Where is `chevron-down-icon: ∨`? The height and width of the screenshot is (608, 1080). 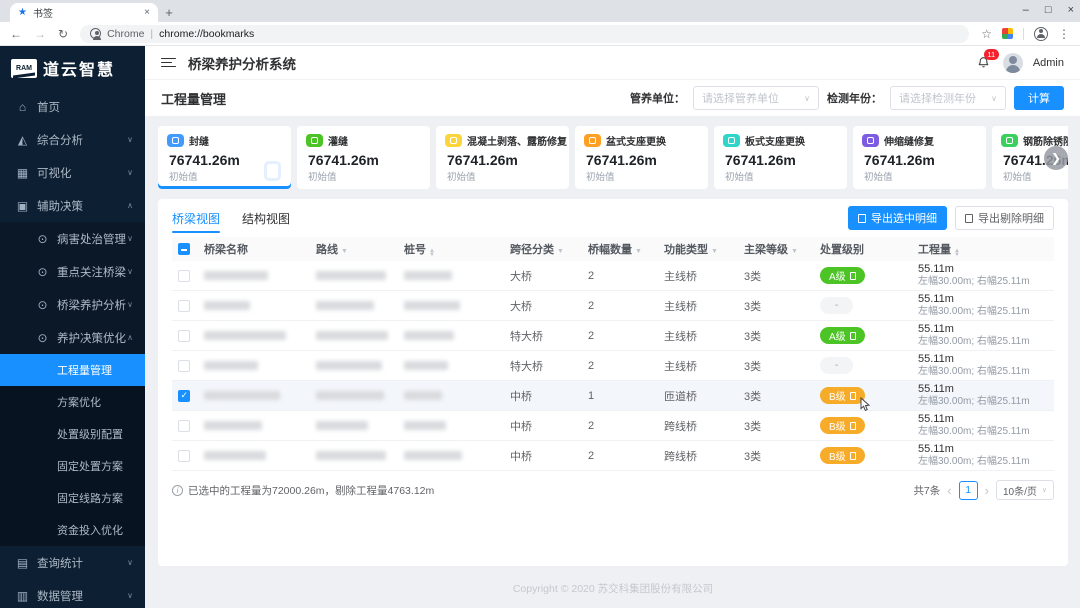 chevron-down-icon: ∨ is located at coordinates (130, 271).